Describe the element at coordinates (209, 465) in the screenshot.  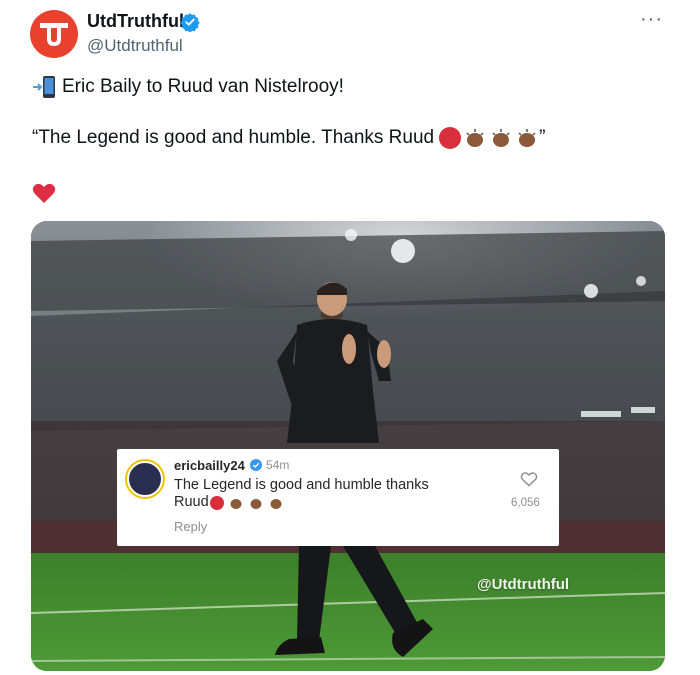
I see `commenter-username: ericbailly24` at that location.